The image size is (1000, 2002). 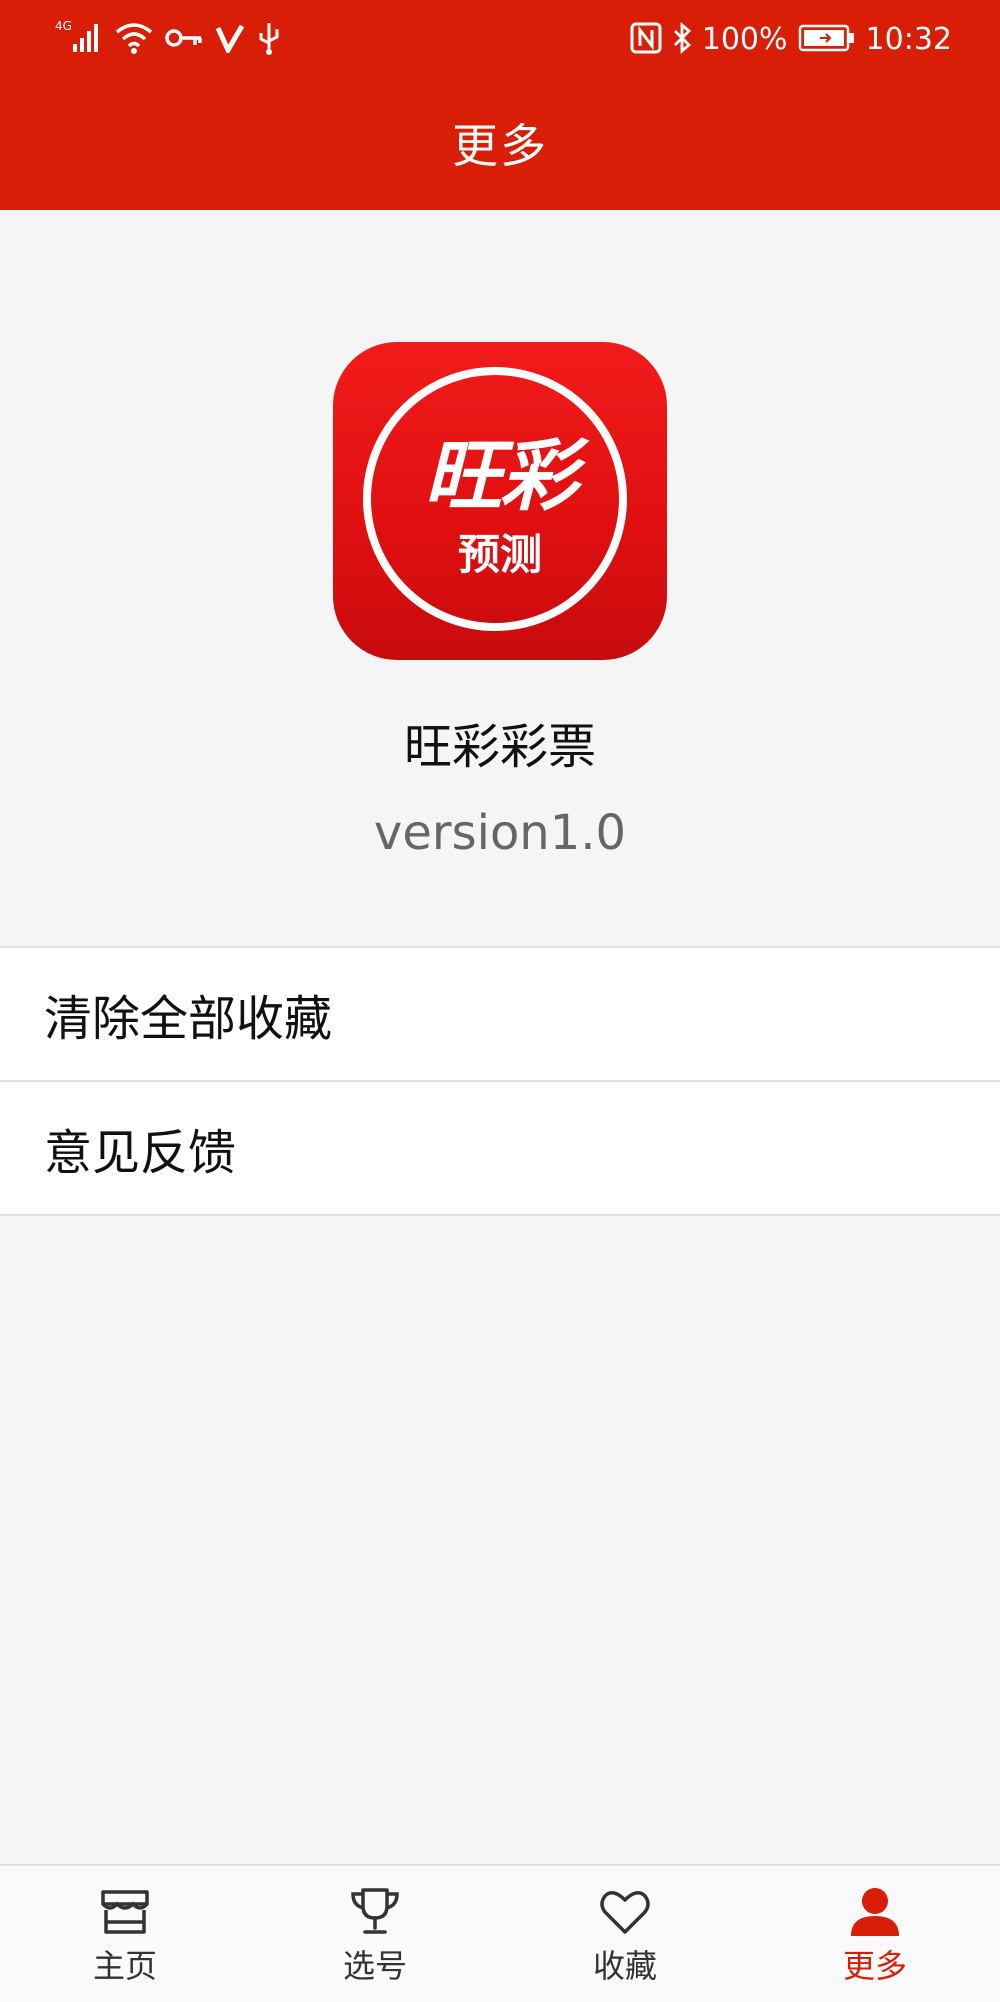 What do you see at coordinates (744, 39) in the screenshot?
I see `battery-percent: 100%` at bounding box center [744, 39].